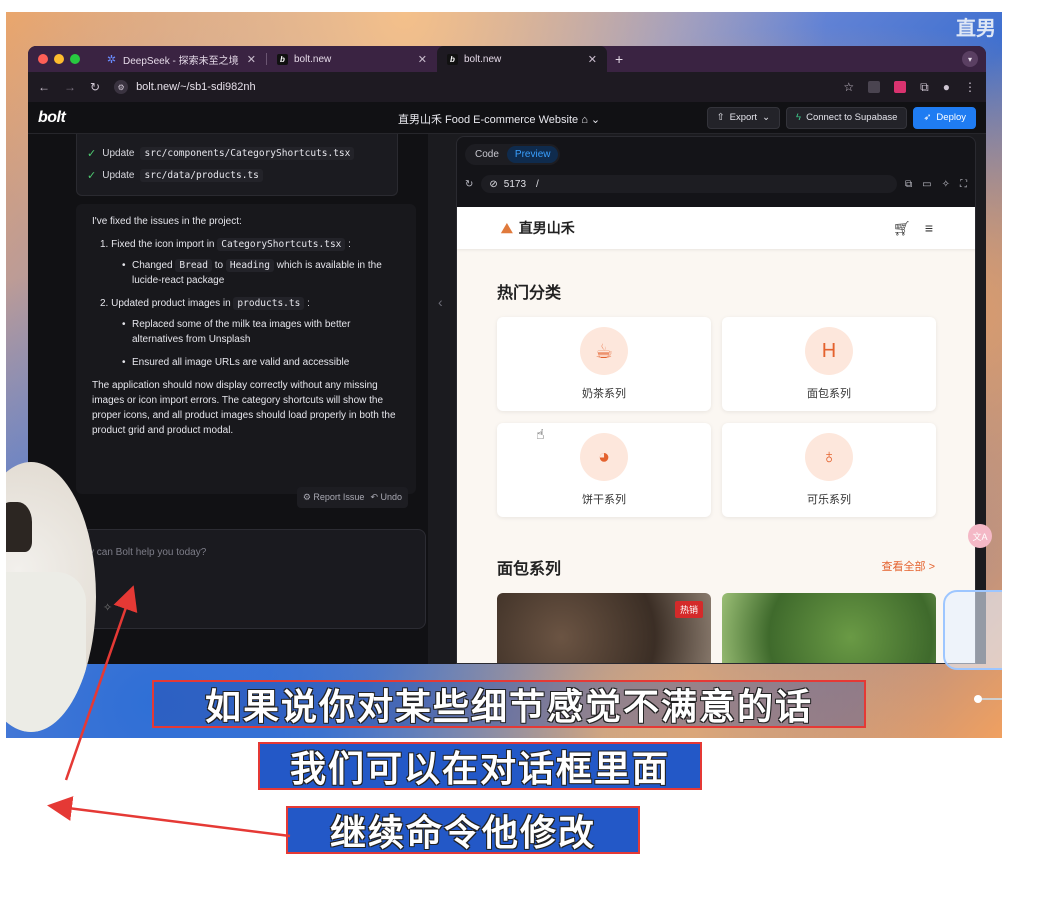 The image size is (1053, 903). What do you see at coordinates (988, 699) in the screenshot?
I see `volume-slider` at bounding box center [988, 699].